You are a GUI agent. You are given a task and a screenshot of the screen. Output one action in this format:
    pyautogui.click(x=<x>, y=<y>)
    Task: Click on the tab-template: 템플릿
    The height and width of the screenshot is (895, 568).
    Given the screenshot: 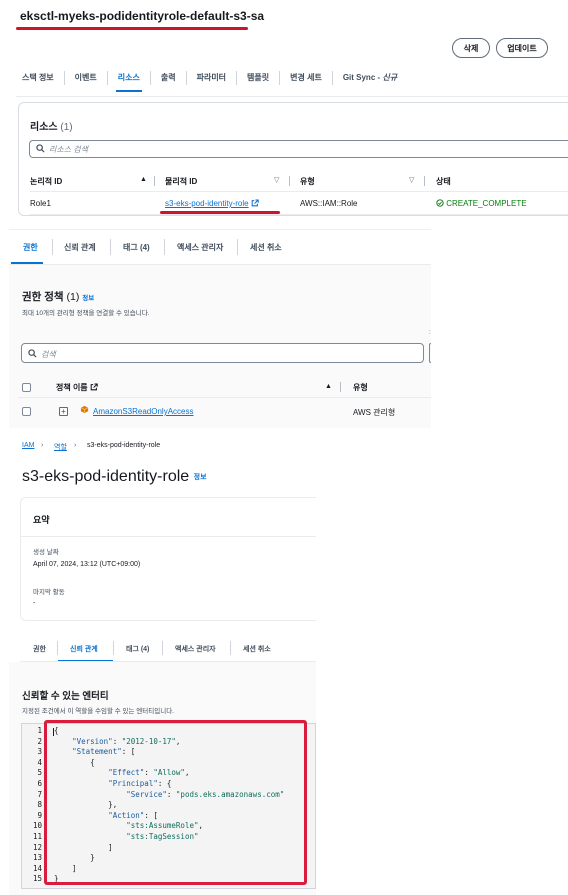 What is the action you would take?
    pyautogui.click(x=257, y=78)
    